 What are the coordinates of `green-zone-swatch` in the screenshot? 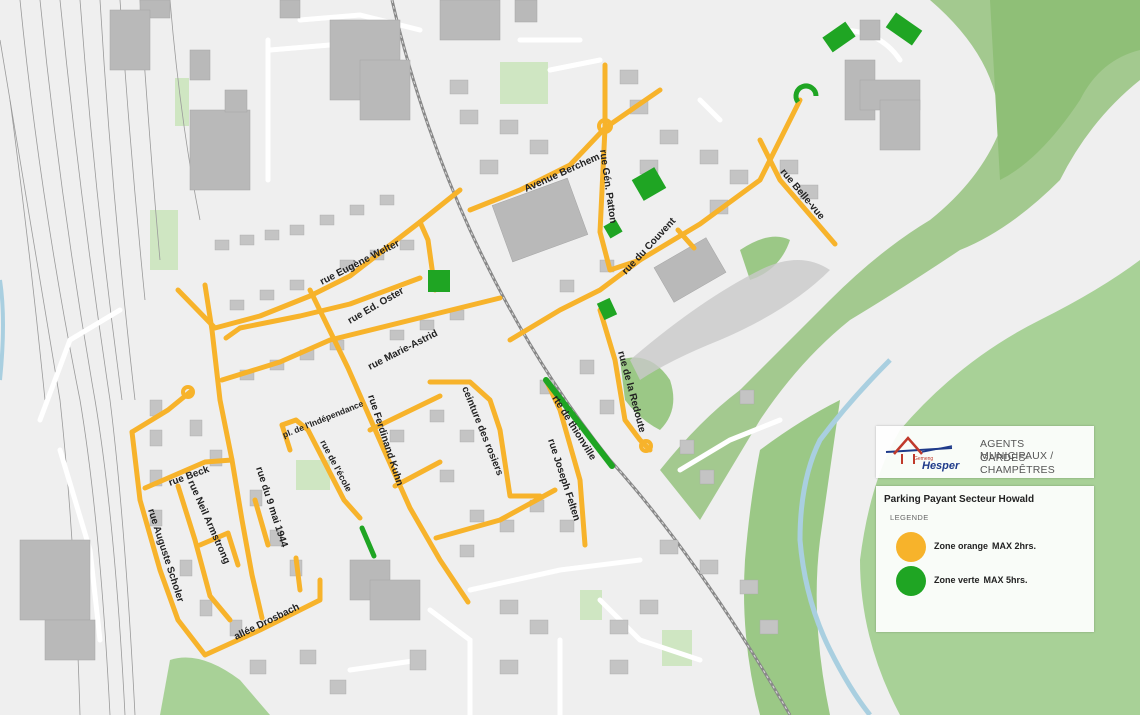 It's located at (911, 581).